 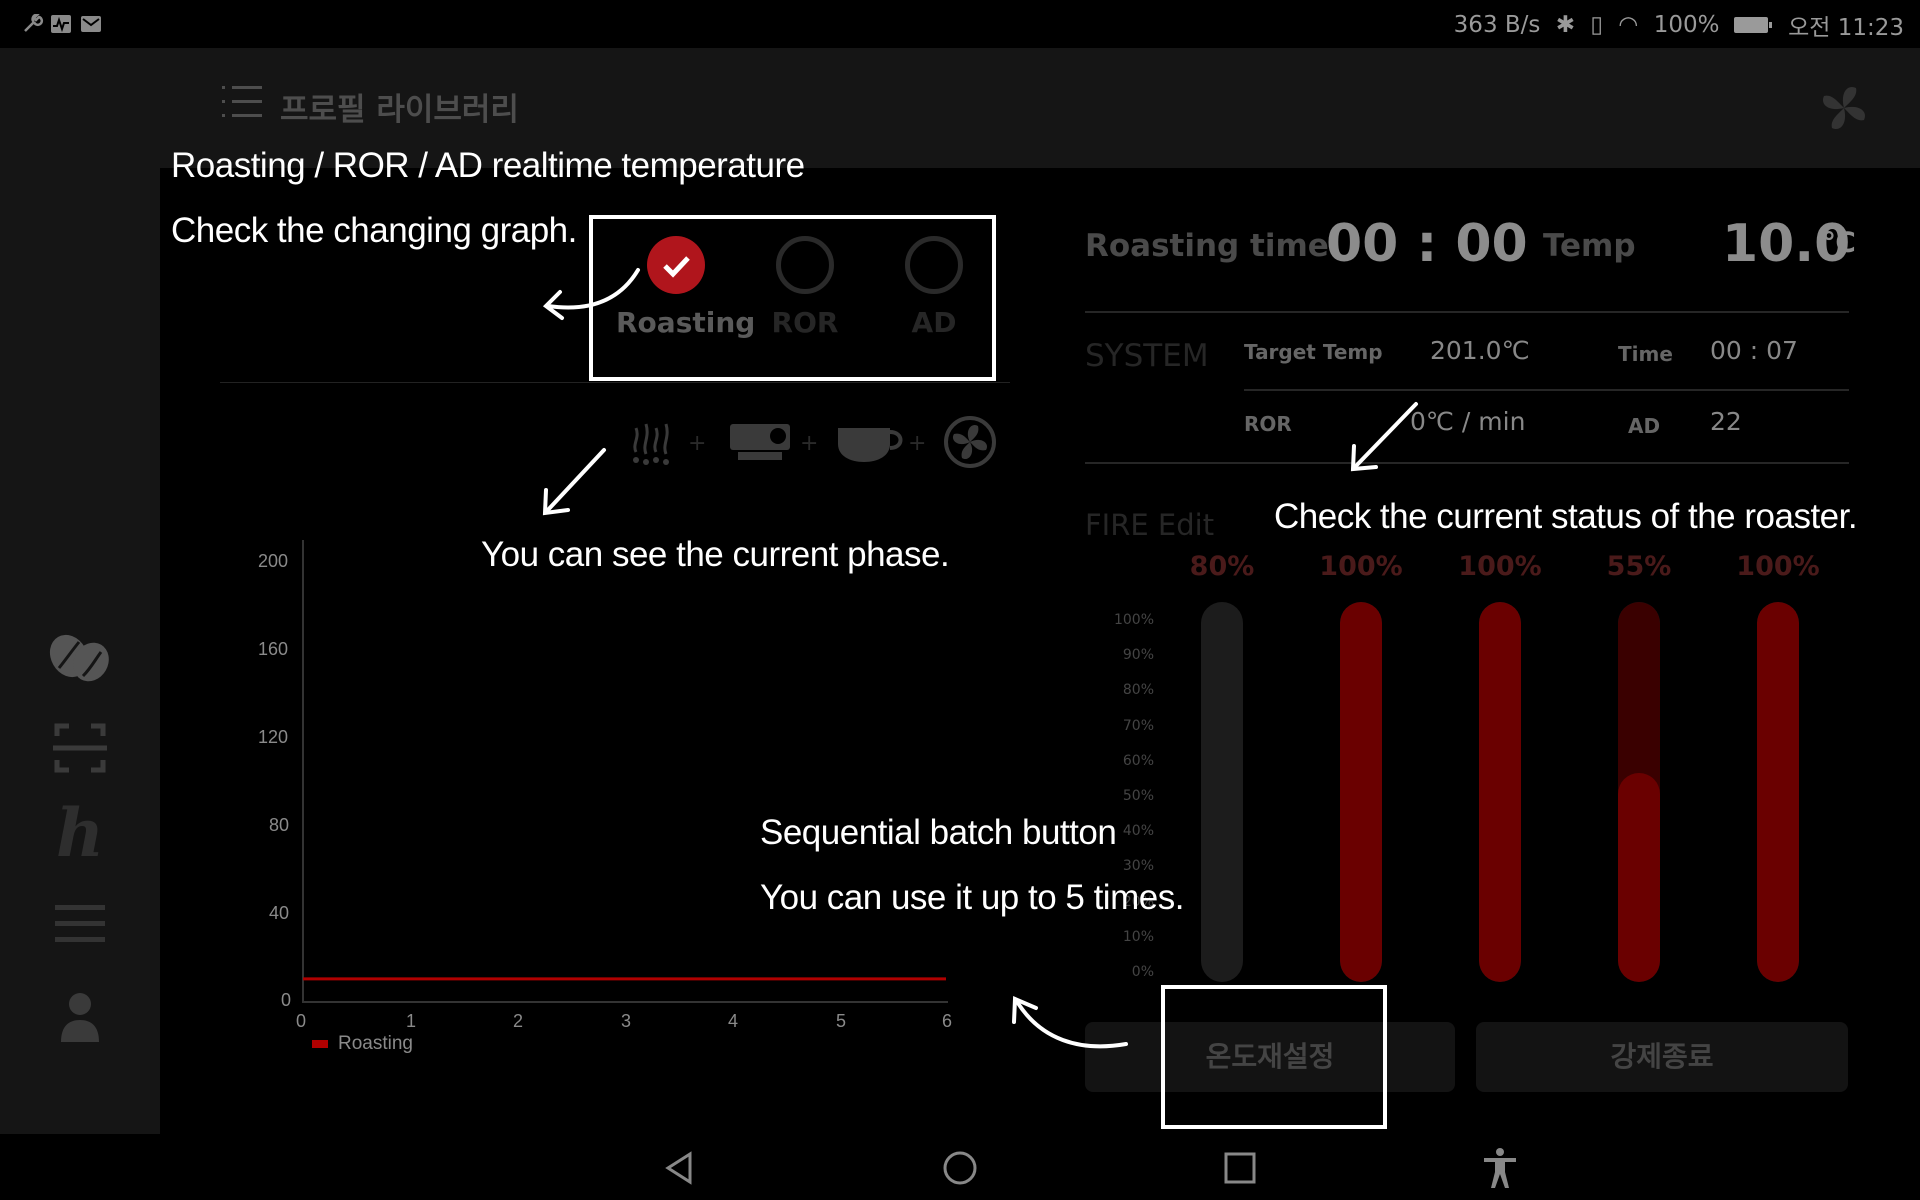 What do you see at coordinates (1589, 246) in the screenshot?
I see `temp-label: Temp` at bounding box center [1589, 246].